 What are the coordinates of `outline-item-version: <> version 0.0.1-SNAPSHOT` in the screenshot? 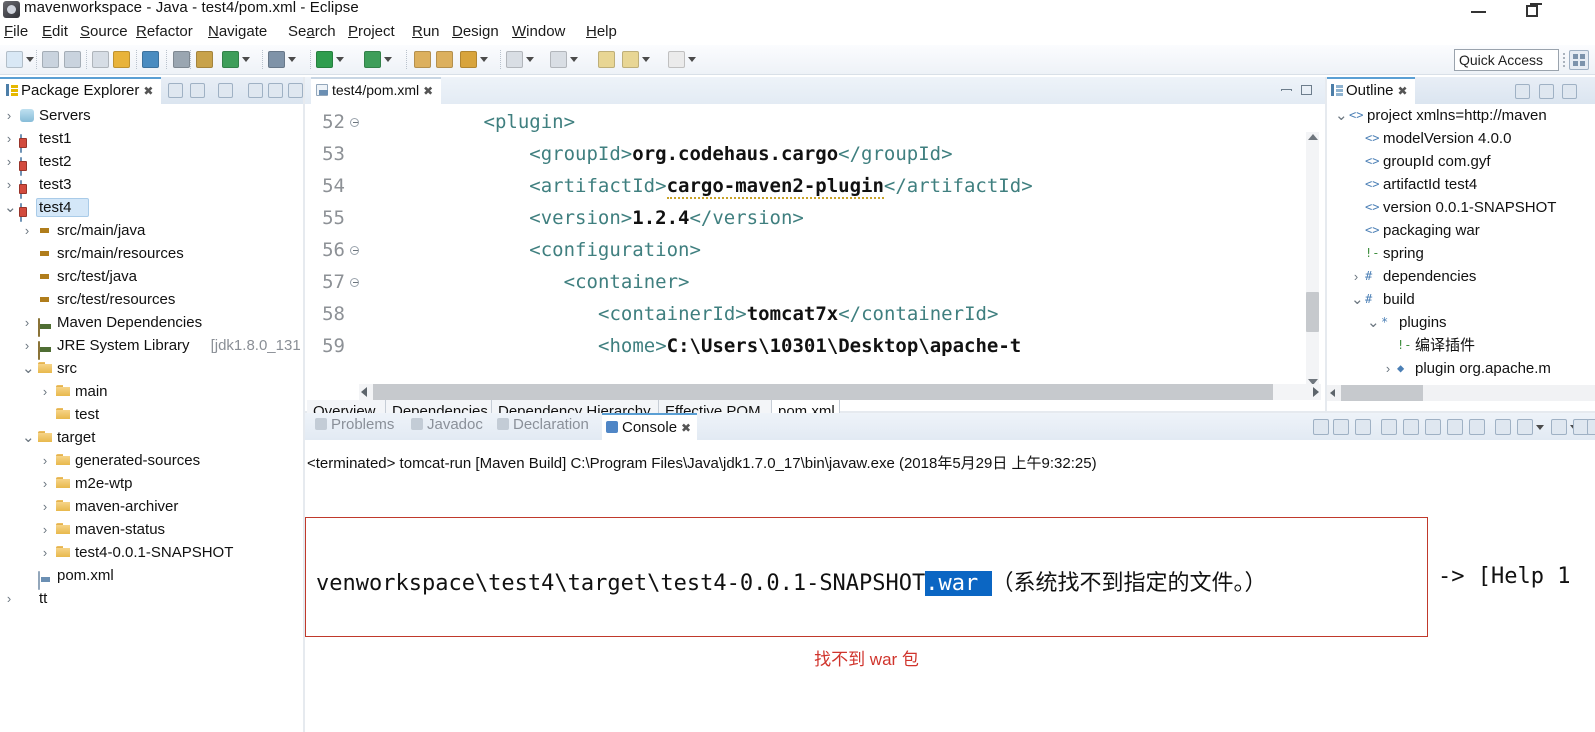 It's located at (1461, 207).